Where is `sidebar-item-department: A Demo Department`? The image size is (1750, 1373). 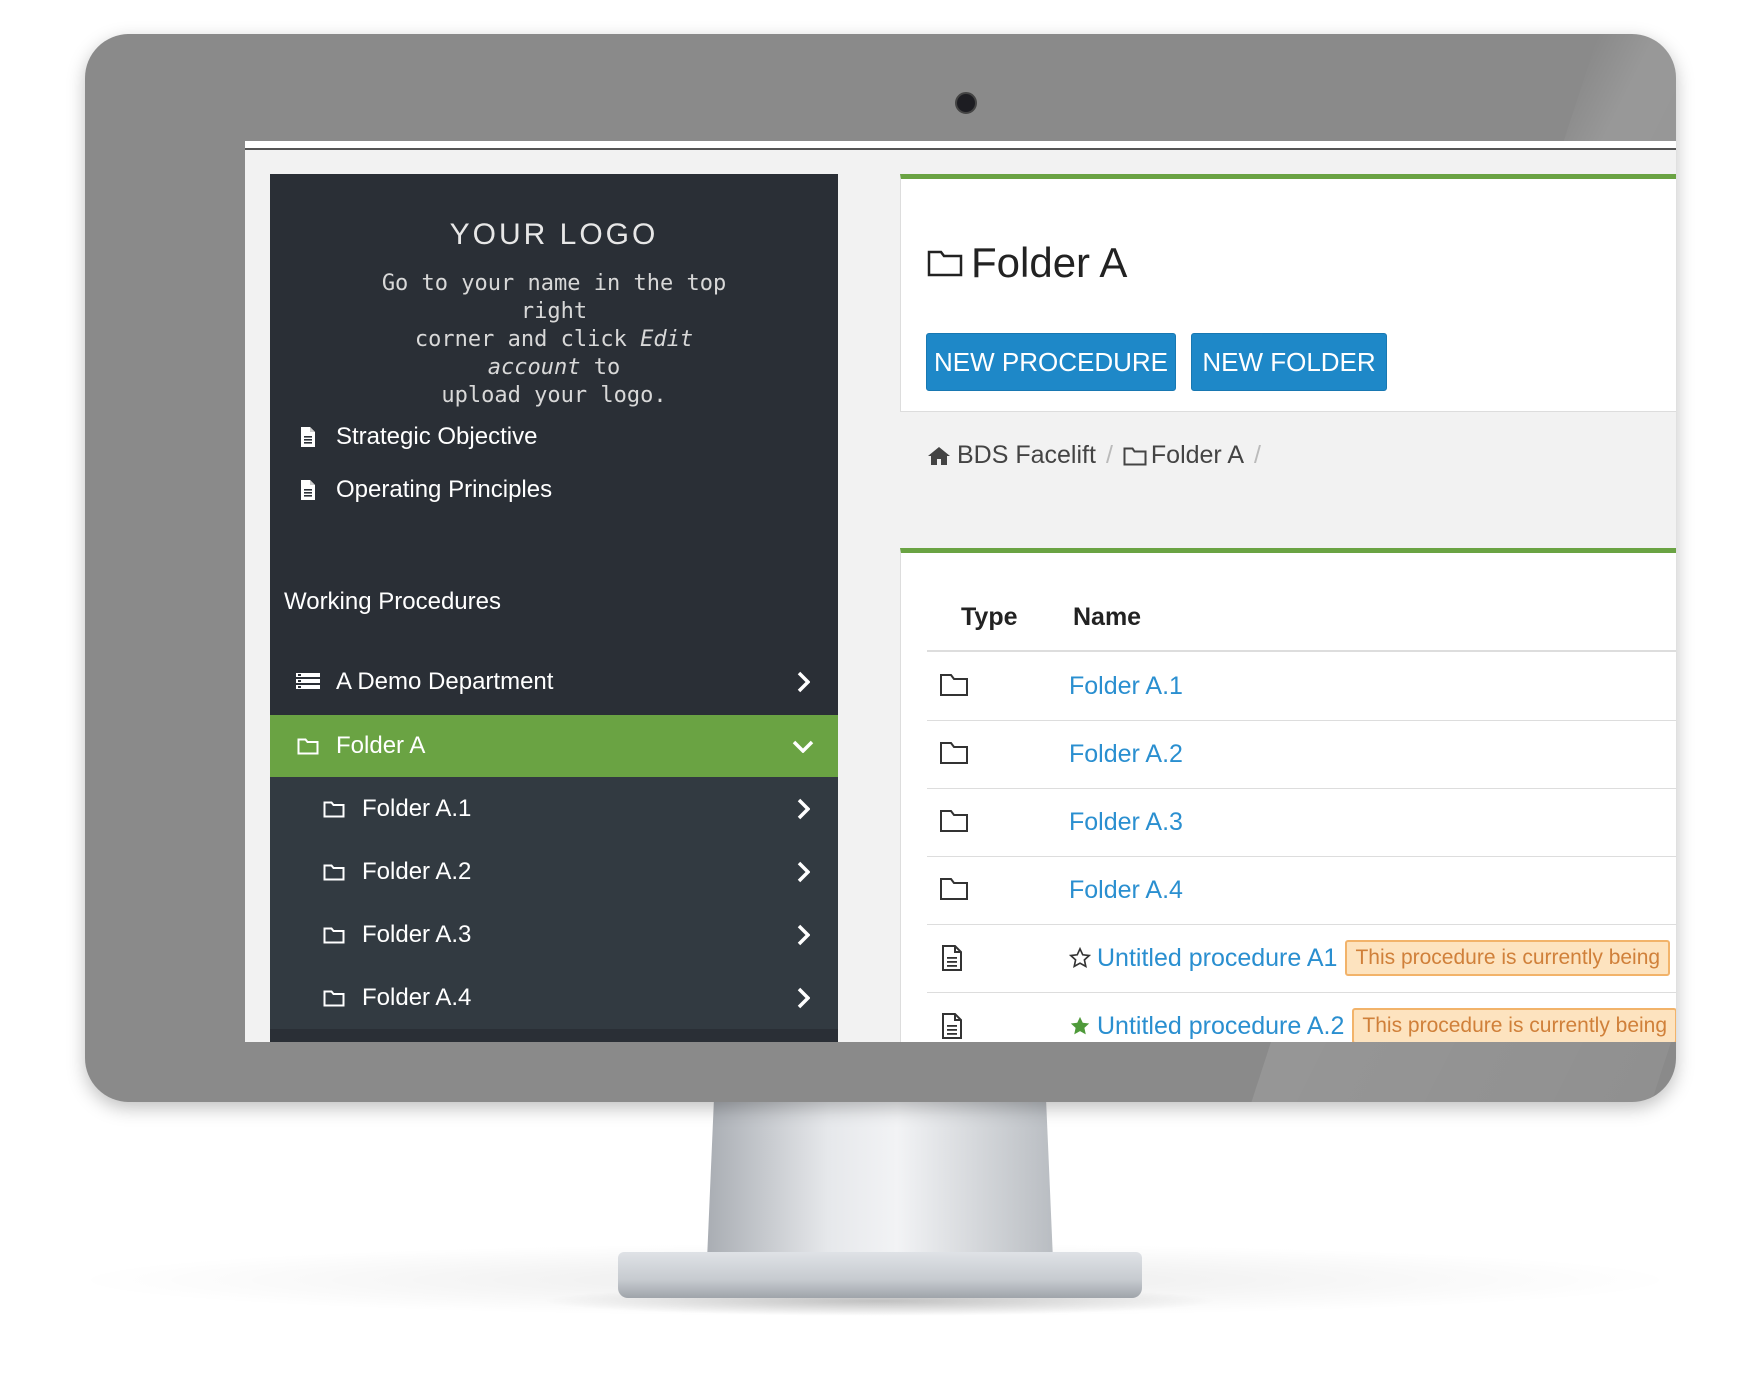
sidebar-item-department: A Demo Department is located at coordinates (554, 682).